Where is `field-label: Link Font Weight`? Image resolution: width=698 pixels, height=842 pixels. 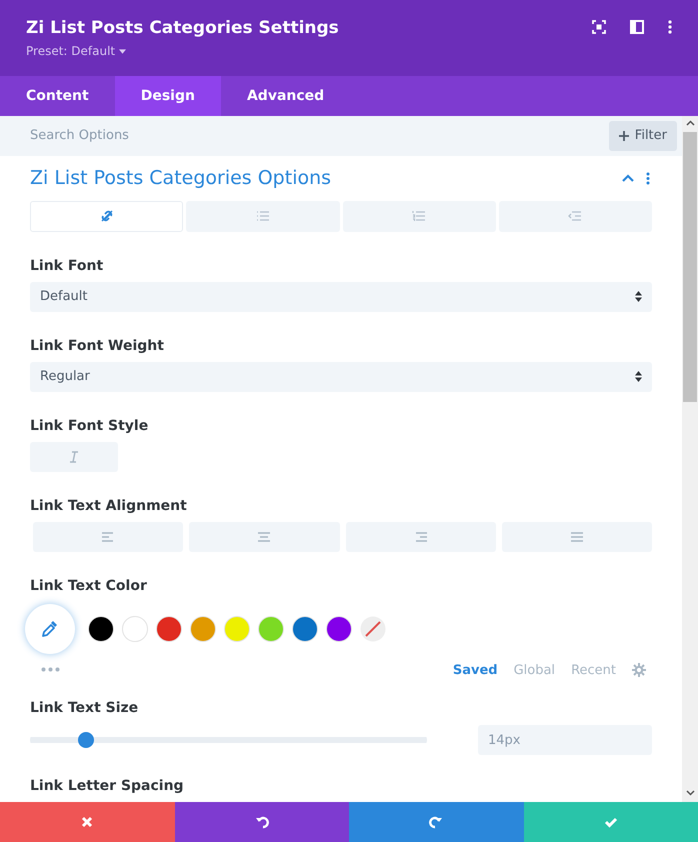 field-label: Link Font Weight is located at coordinates (97, 345).